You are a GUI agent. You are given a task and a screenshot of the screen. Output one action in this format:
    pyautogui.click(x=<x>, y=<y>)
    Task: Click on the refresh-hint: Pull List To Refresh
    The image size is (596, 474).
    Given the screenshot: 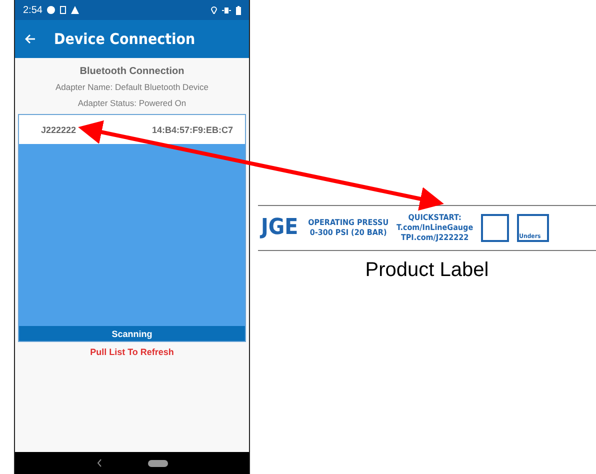 What is the action you would take?
    pyautogui.click(x=132, y=352)
    